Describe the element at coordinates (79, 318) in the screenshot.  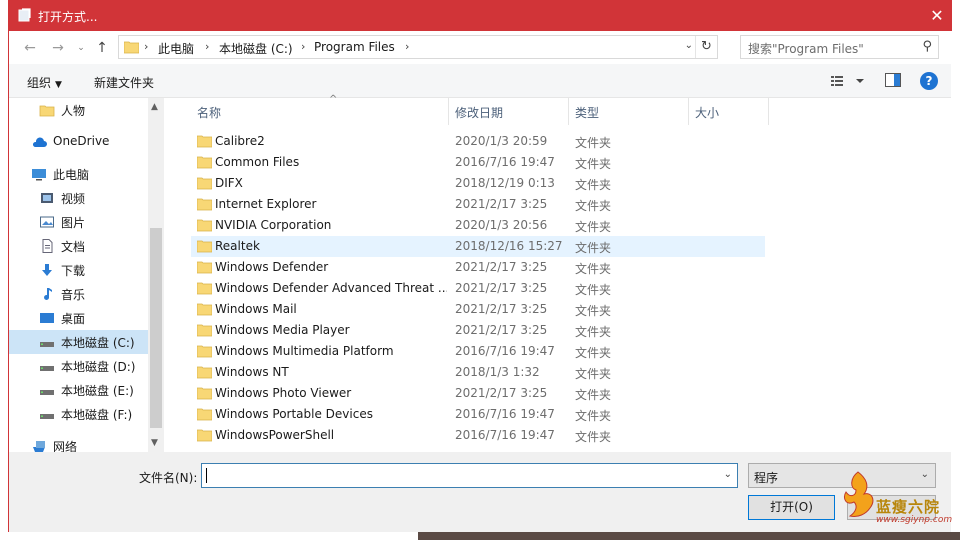
I see `sidebar-item: 桌面` at that location.